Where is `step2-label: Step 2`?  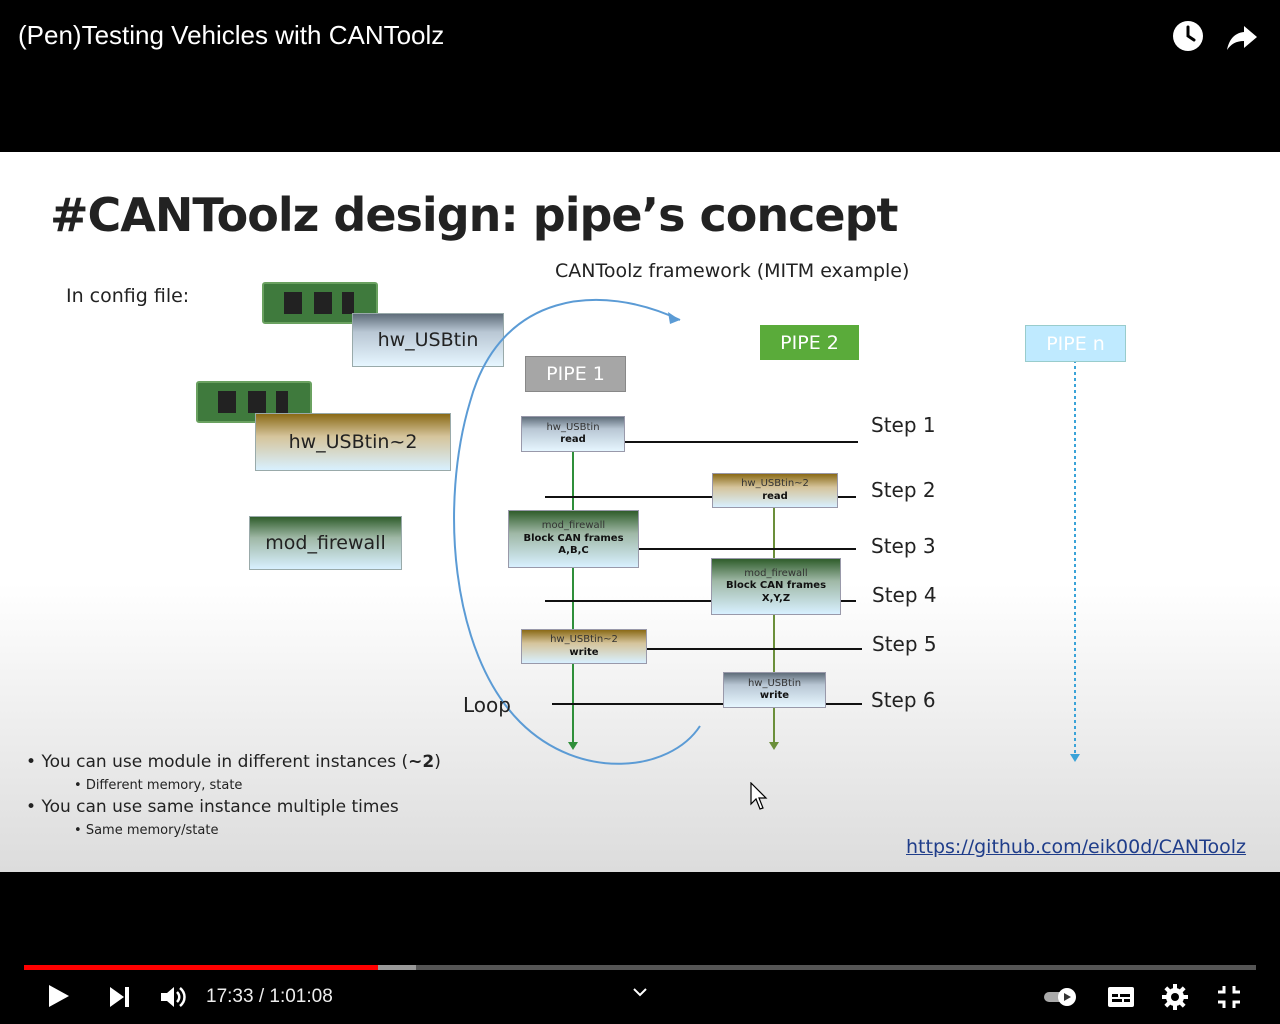 step2-label: Step 2 is located at coordinates (903, 490).